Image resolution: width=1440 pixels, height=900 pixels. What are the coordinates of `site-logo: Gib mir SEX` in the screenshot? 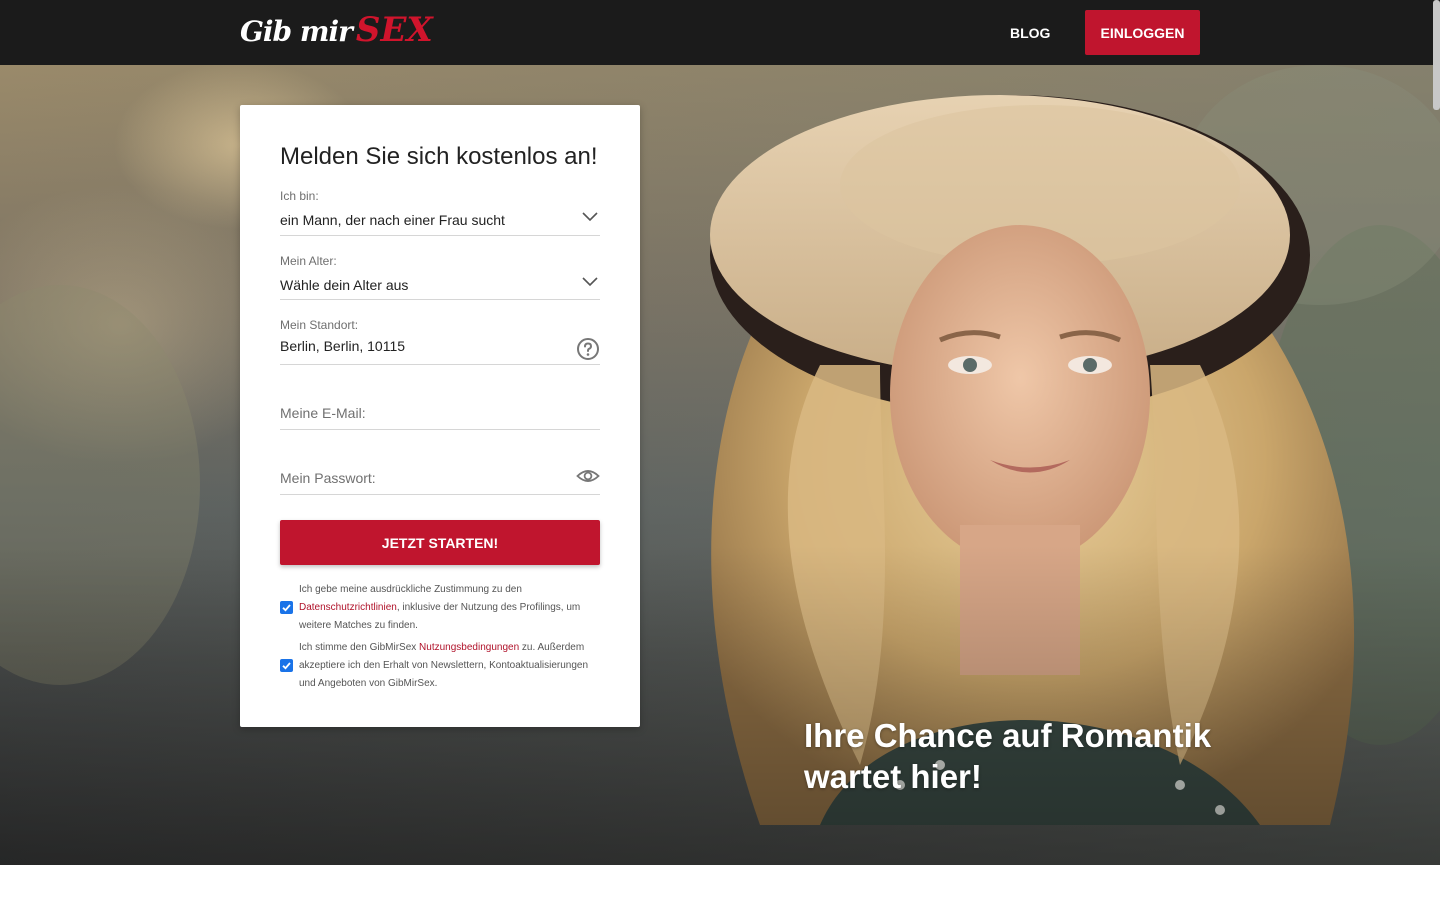 It's located at (336, 30).